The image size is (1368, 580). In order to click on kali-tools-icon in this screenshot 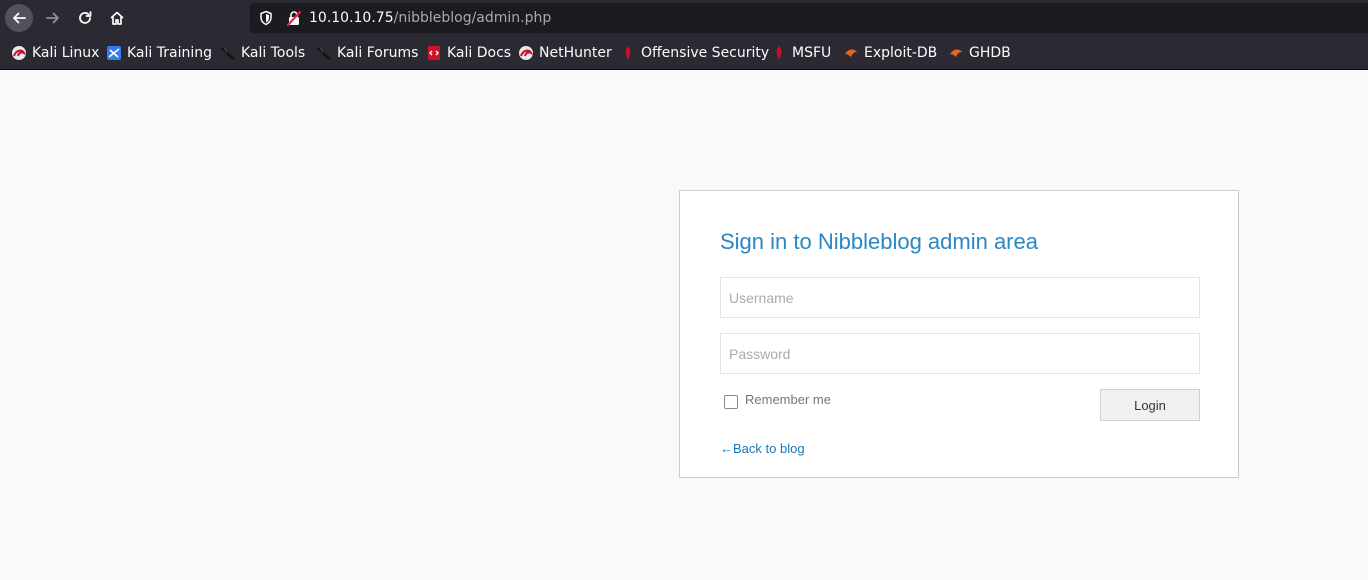, I will do `click(228, 53)`.